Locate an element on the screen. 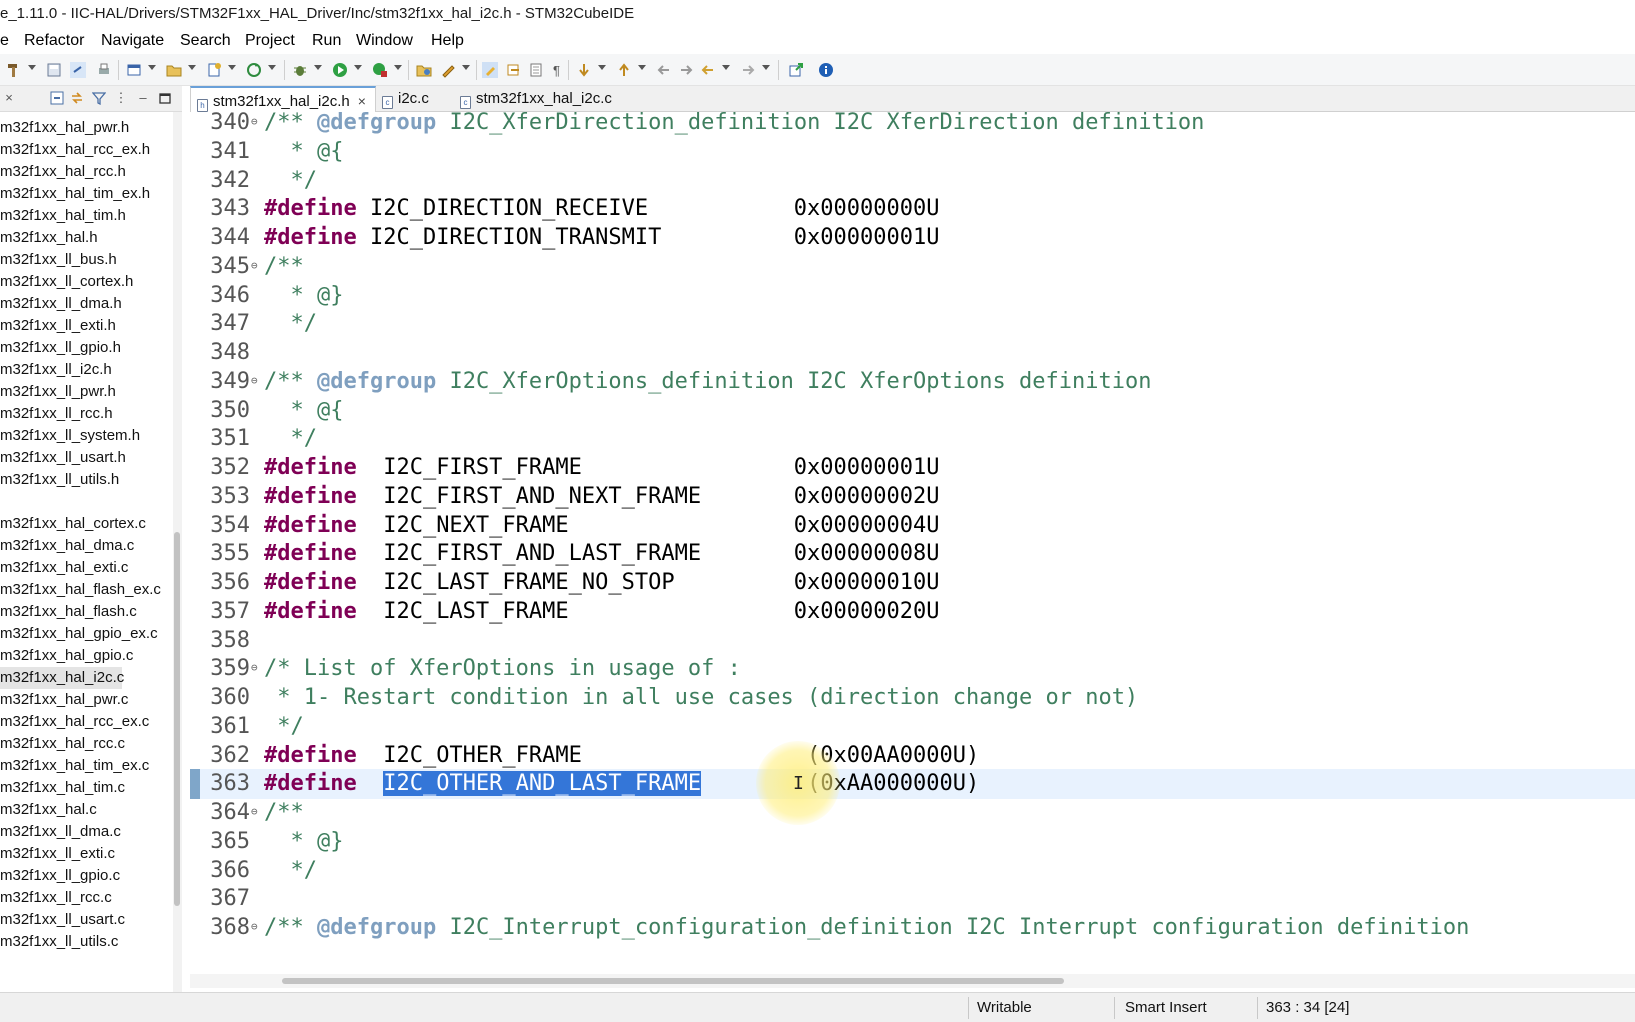 The width and height of the screenshot is (1635, 1022). code-line: 345 ⊖ /** is located at coordinates (912, 267).